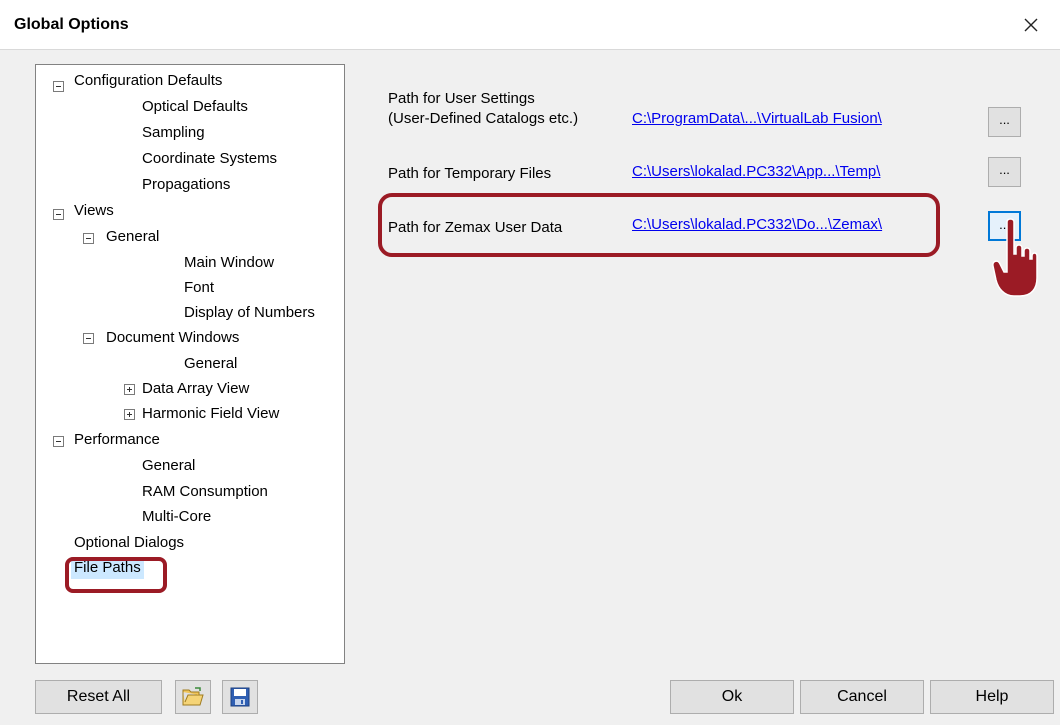 The image size is (1060, 725). I want to click on open-folder-button, so click(193, 697).